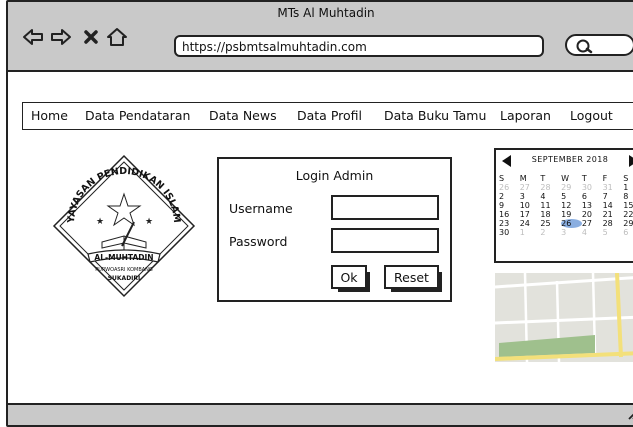 The height and width of the screenshot is (427, 633). Describe the element at coordinates (599, 45) in the screenshot. I see `browser-search-field` at that location.